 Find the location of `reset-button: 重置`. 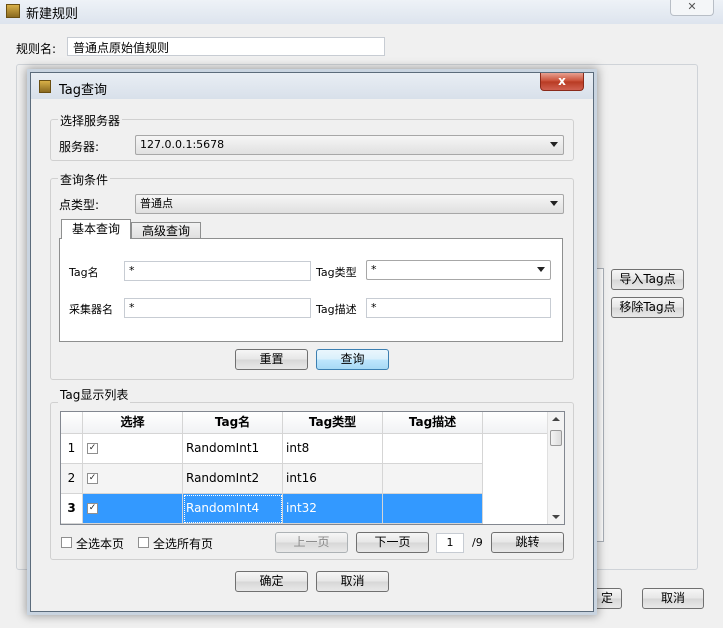

reset-button: 重置 is located at coordinates (271, 359).